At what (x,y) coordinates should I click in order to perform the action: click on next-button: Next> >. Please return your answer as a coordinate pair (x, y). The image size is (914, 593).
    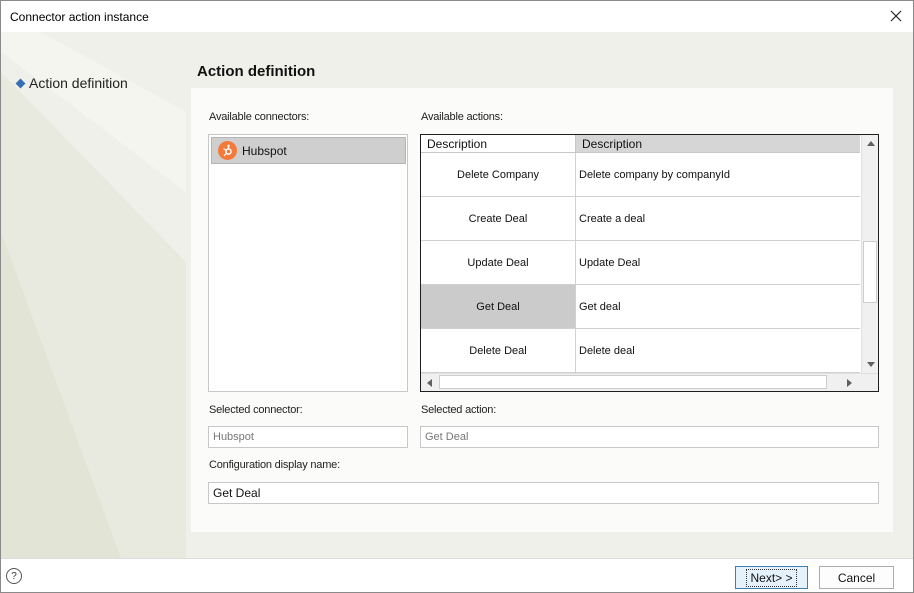
    Looking at the image, I should click on (771, 577).